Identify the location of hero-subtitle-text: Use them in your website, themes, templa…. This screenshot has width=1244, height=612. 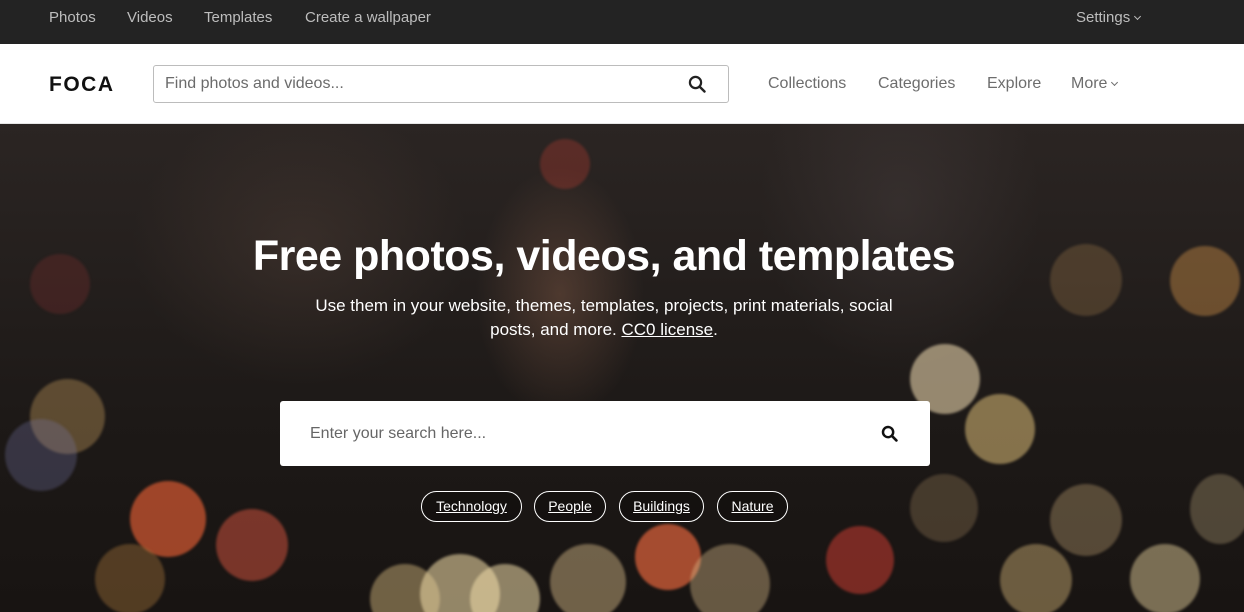
(604, 317).